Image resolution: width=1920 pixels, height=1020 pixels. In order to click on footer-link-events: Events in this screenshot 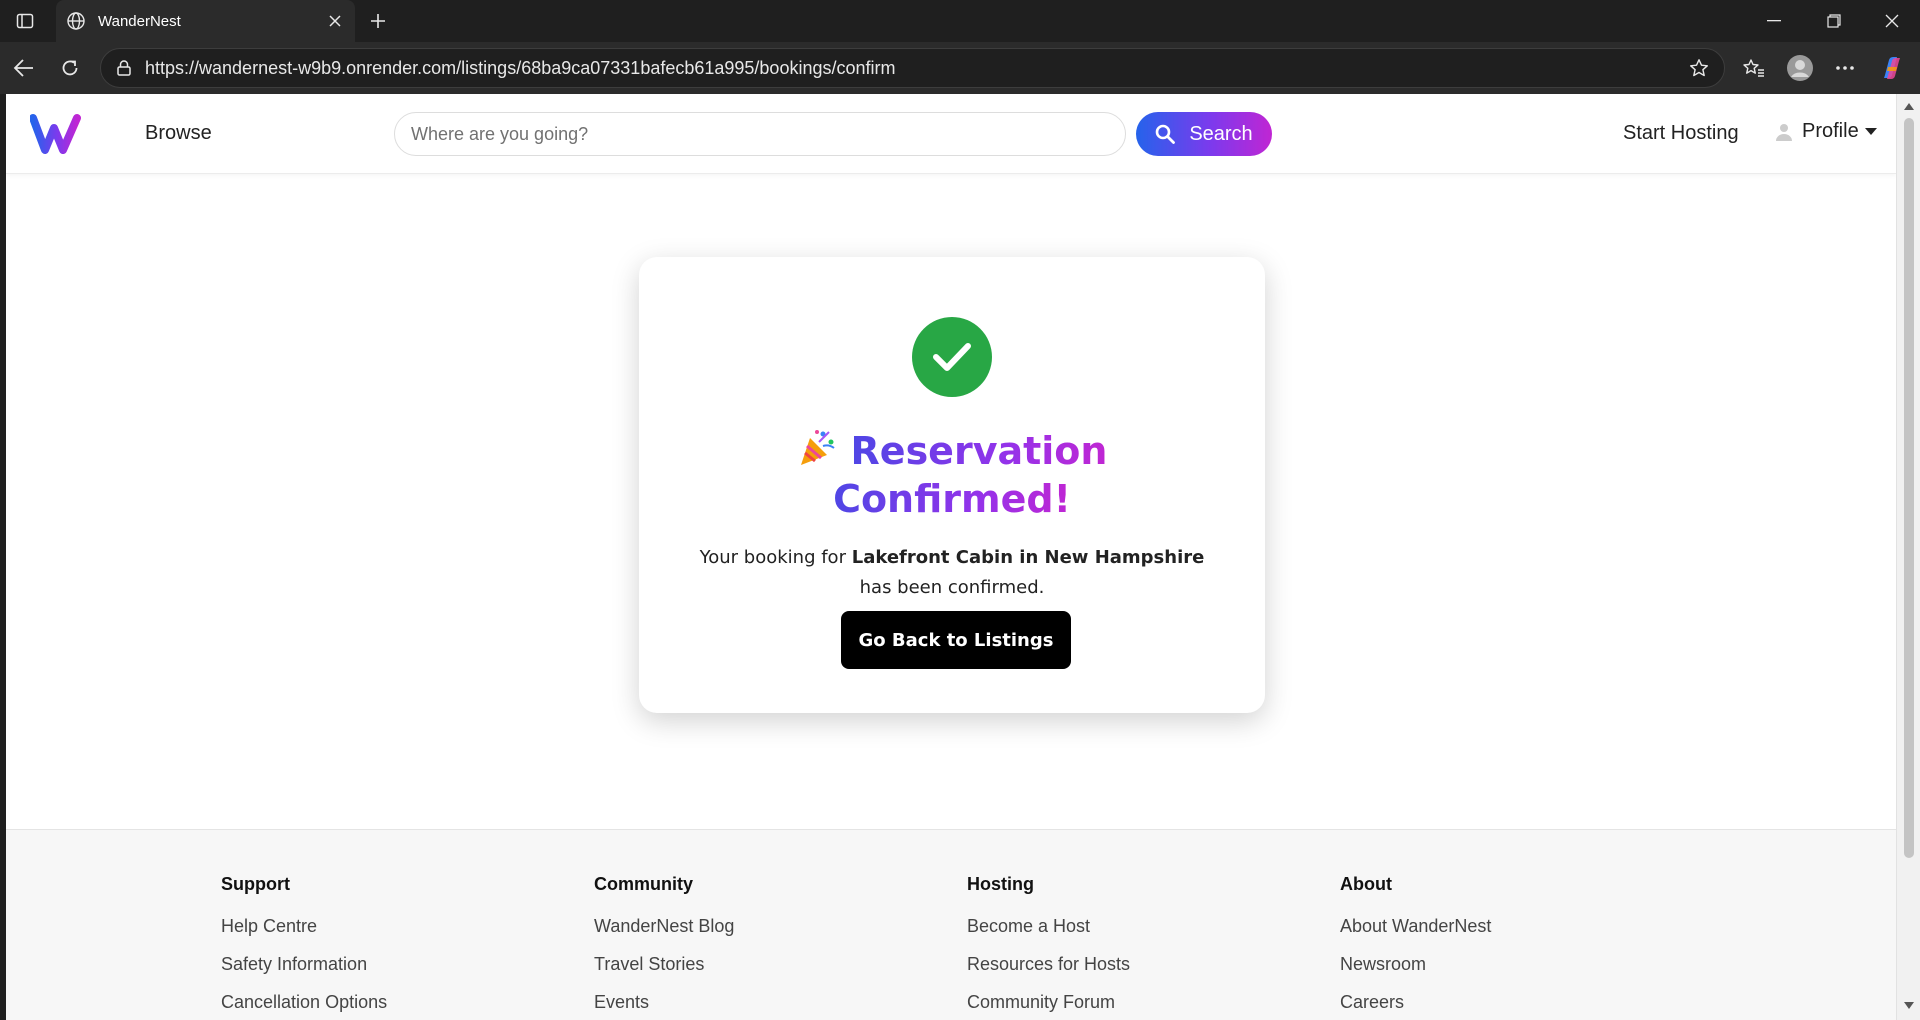, I will do `click(664, 1002)`.